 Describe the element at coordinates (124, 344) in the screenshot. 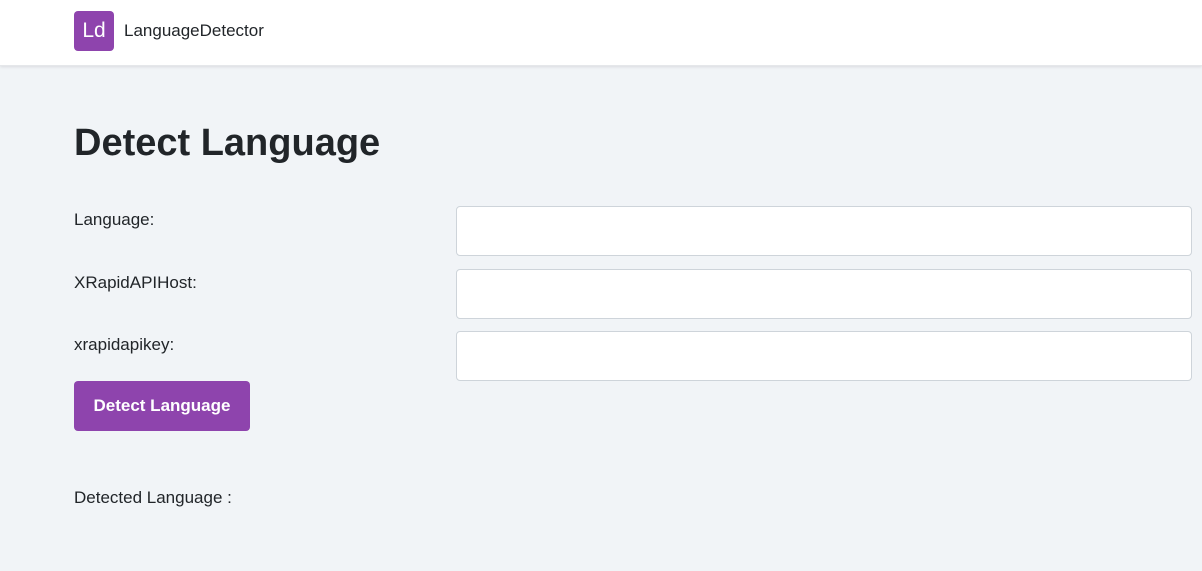

I see `xrapidapikey-label: xrapidapikey:` at that location.